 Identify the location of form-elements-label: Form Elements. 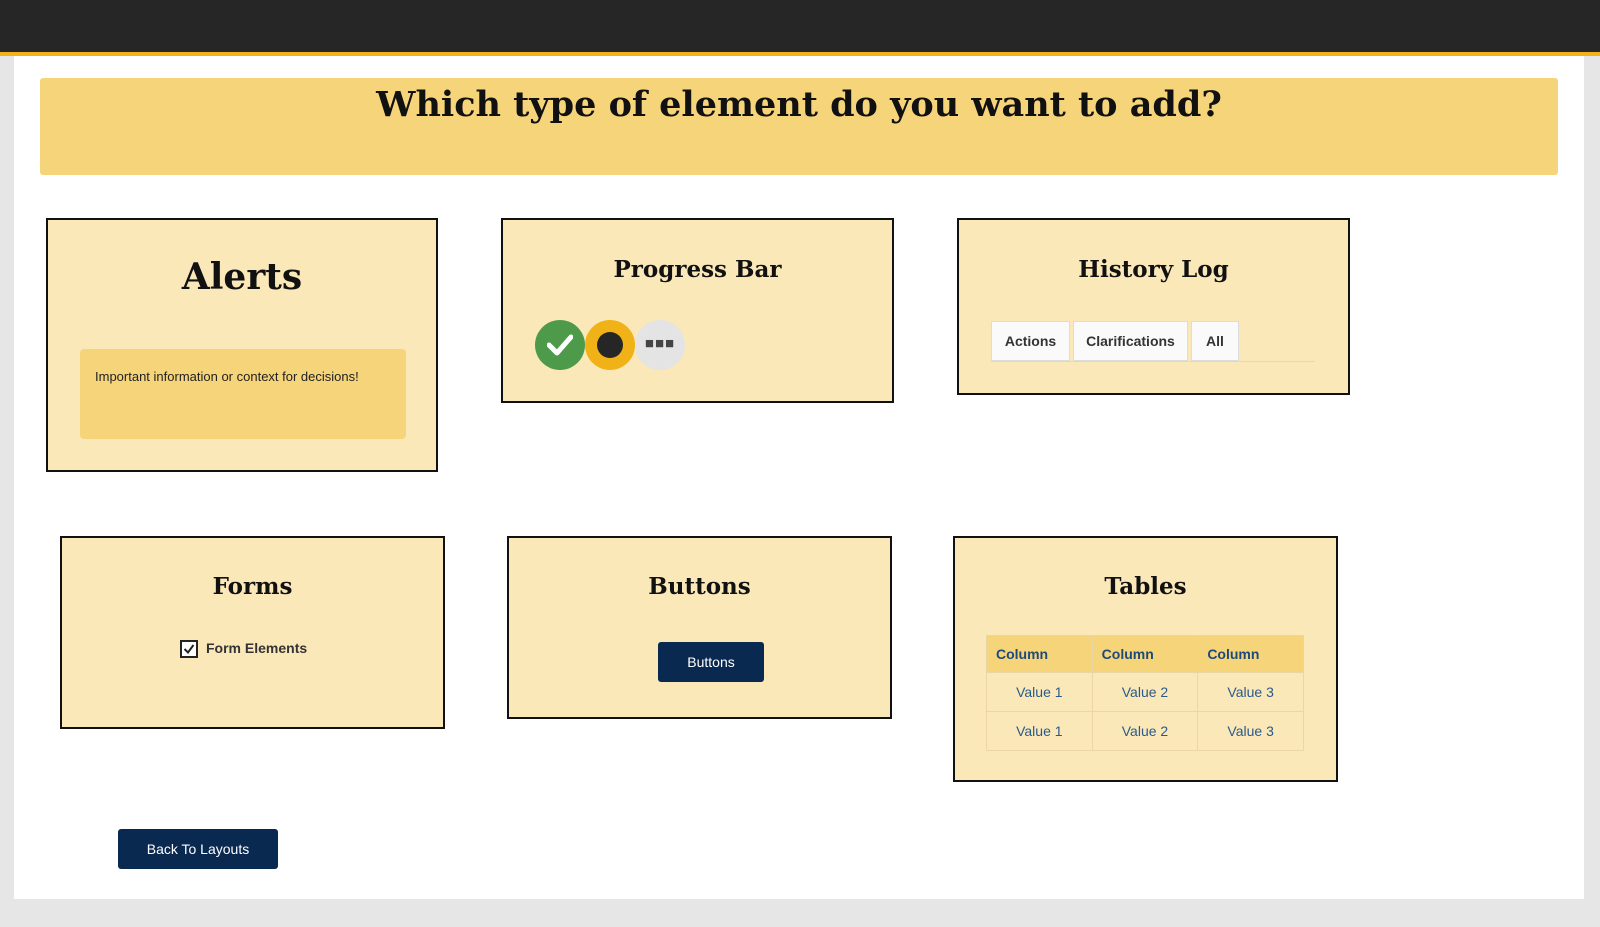
(257, 648).